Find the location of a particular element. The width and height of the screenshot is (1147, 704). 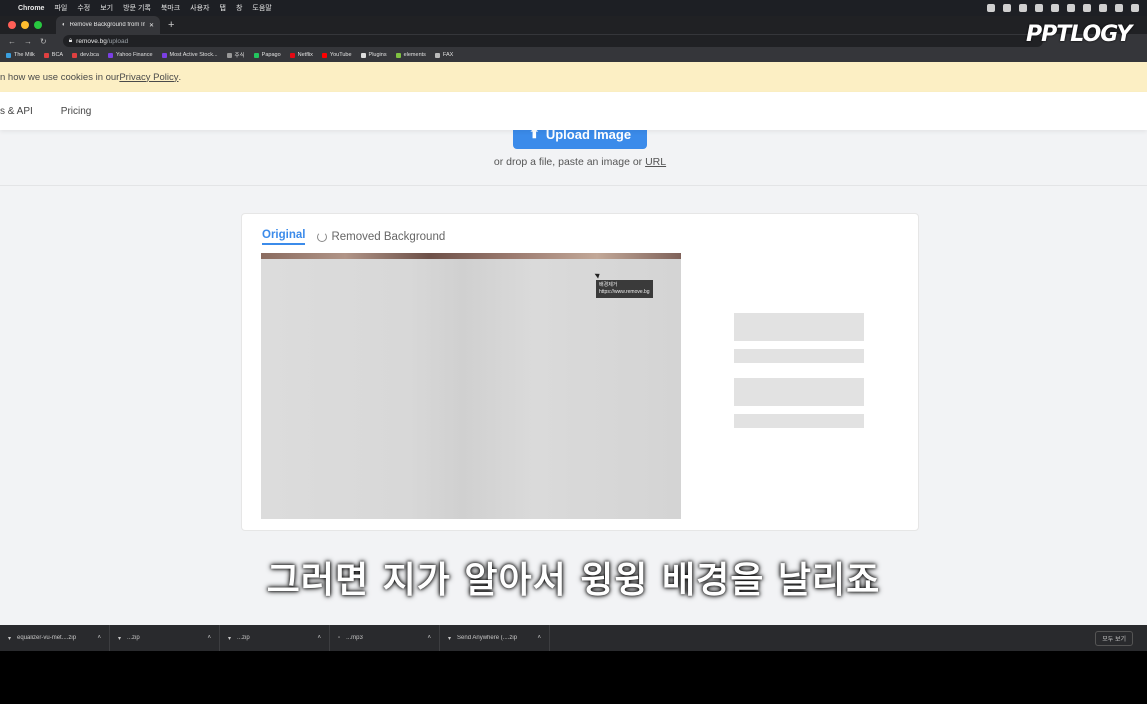

tab-title: Remove Background from Ima is located at coordinates (107, 25).